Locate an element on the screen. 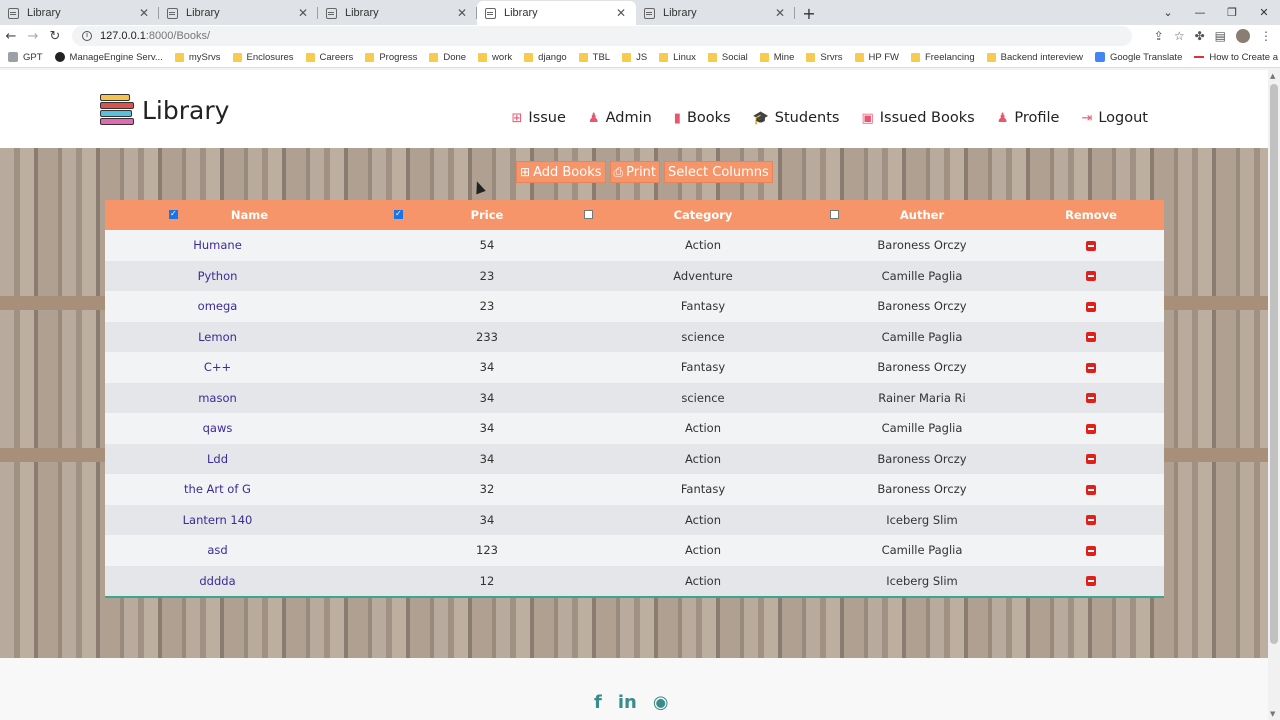  reload-icon: ↻ is located at coordinates (55, 36).